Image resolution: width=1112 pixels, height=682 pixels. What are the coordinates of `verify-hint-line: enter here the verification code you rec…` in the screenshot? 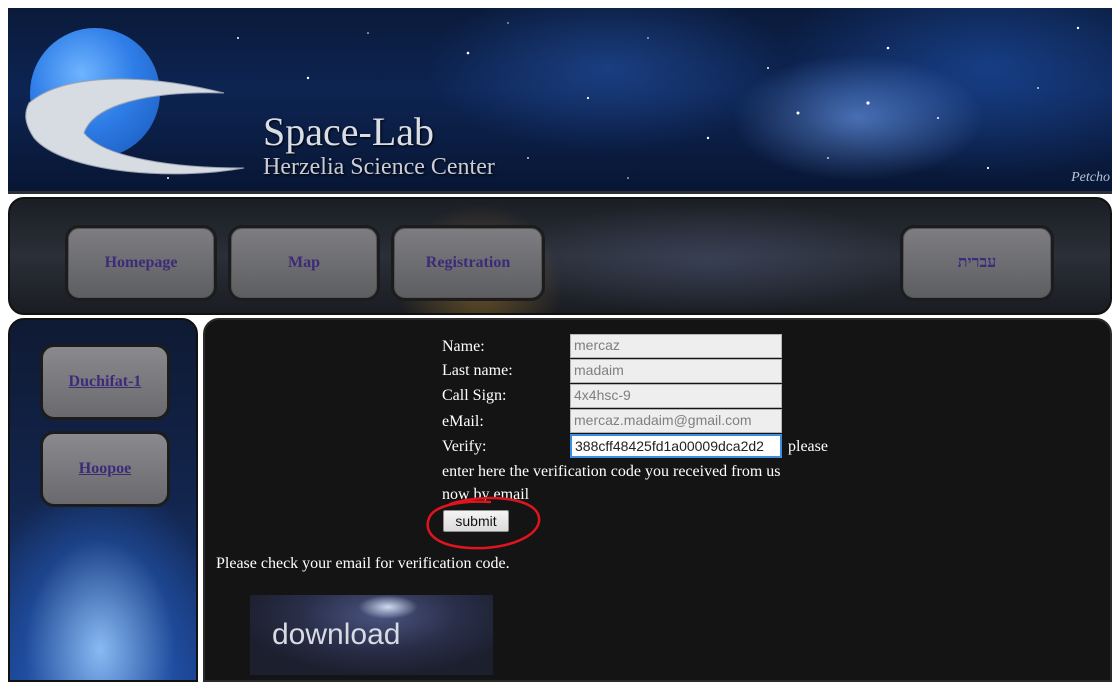 It's located at (611, 471).